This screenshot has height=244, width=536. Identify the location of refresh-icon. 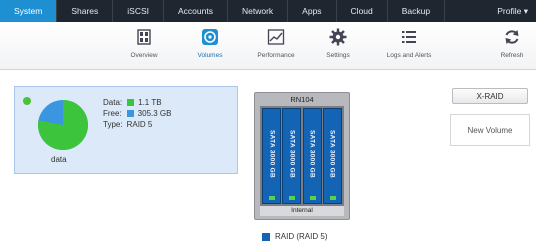
(512, 37).